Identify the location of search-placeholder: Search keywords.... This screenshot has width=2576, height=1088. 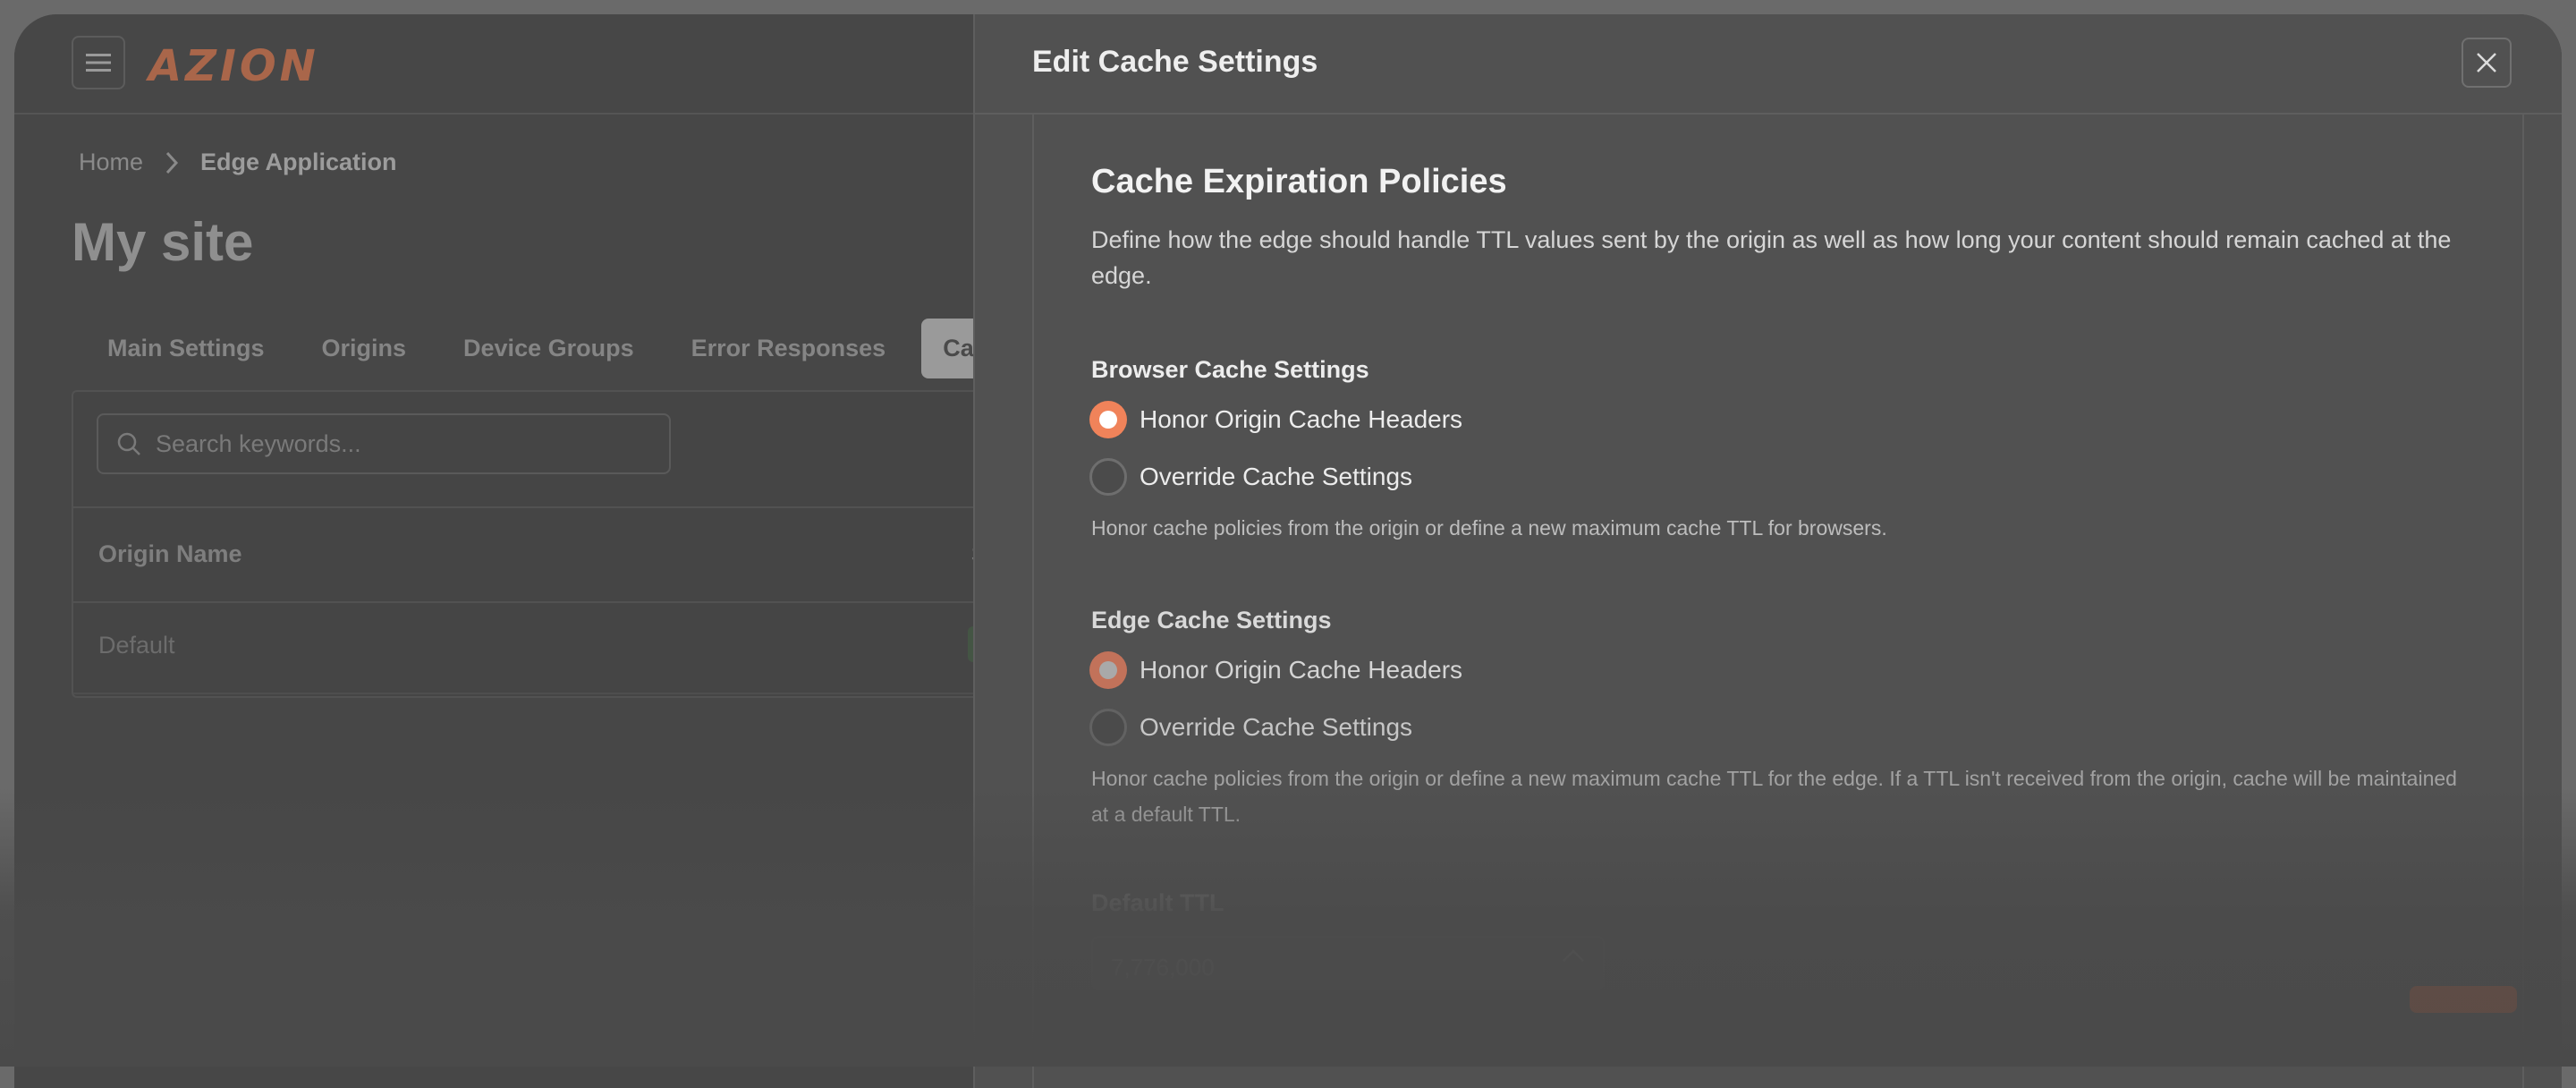
(258, 443).